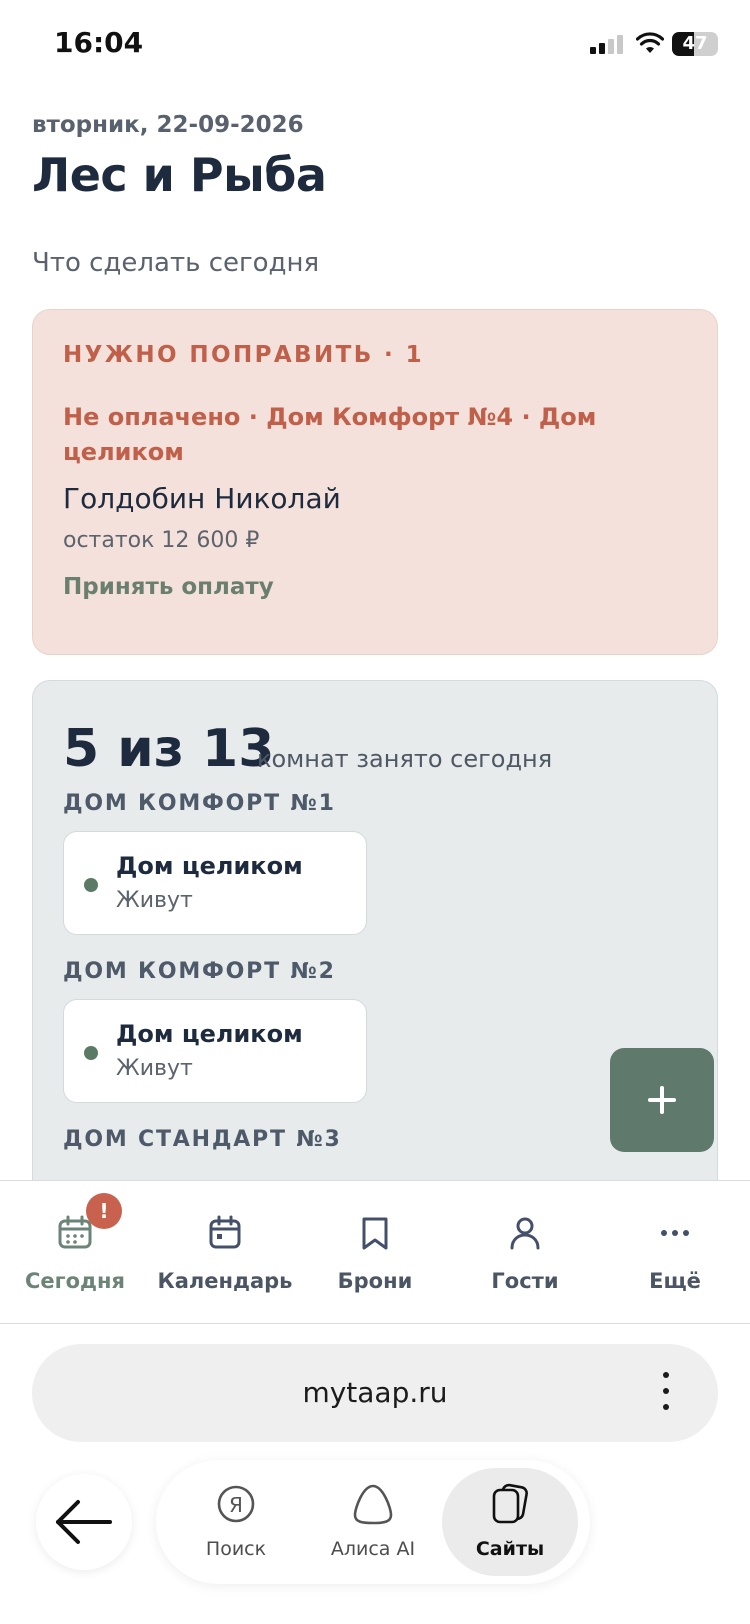 The image size is (750, 1624). Describe the element at coordinates (373, 1549) in the screenshot. I see `tab-label: Алиса AI` at that location.